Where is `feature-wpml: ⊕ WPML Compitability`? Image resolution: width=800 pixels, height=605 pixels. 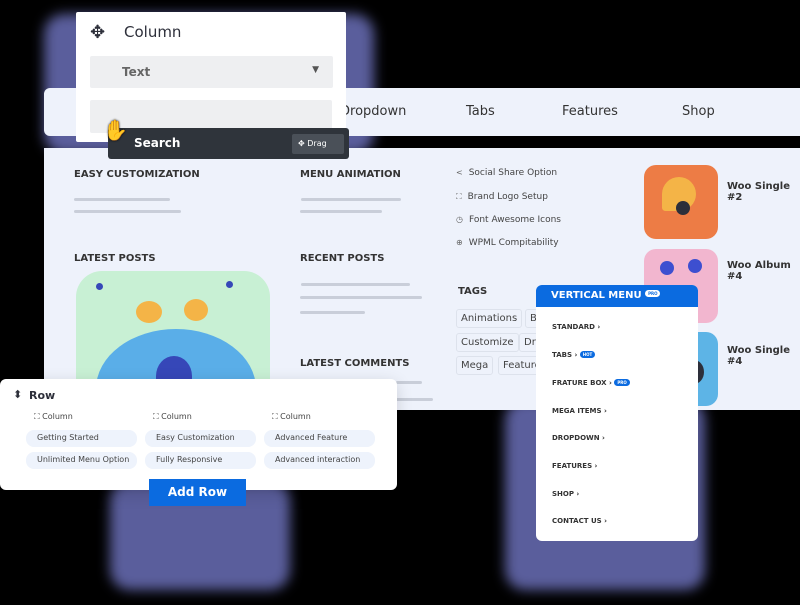
feature-wpml: ⊕ WPML Compitability is located at coordinates (507, 243).